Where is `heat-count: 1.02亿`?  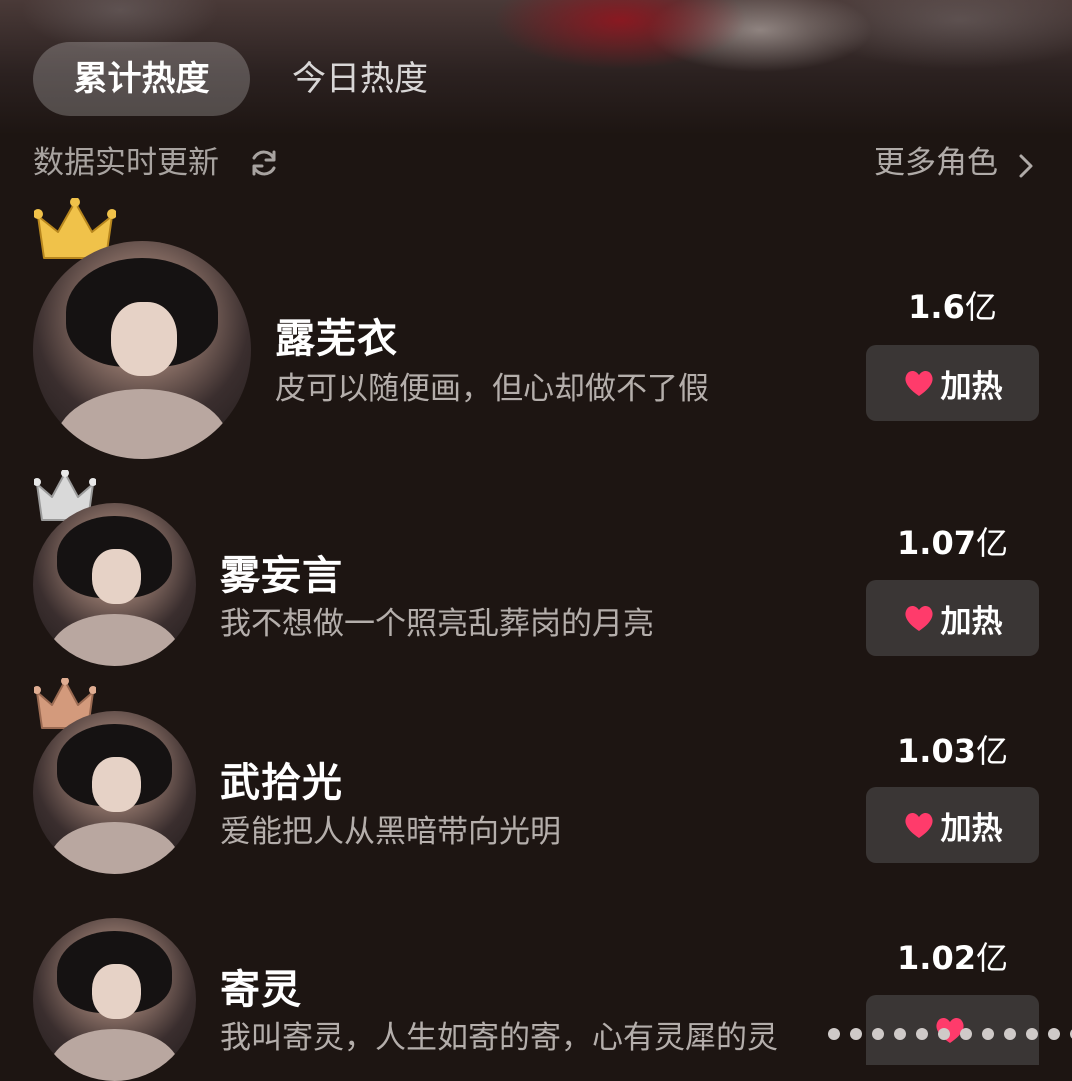
heat-count: 1.02亿 is located at coordinates (952, 958).